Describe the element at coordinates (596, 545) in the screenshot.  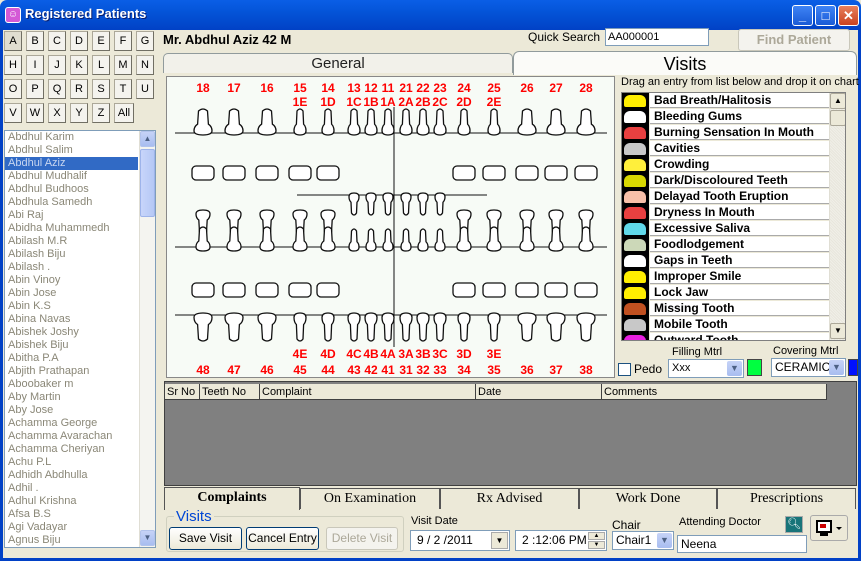
I see `spin-down-icon: ▼` at that location.